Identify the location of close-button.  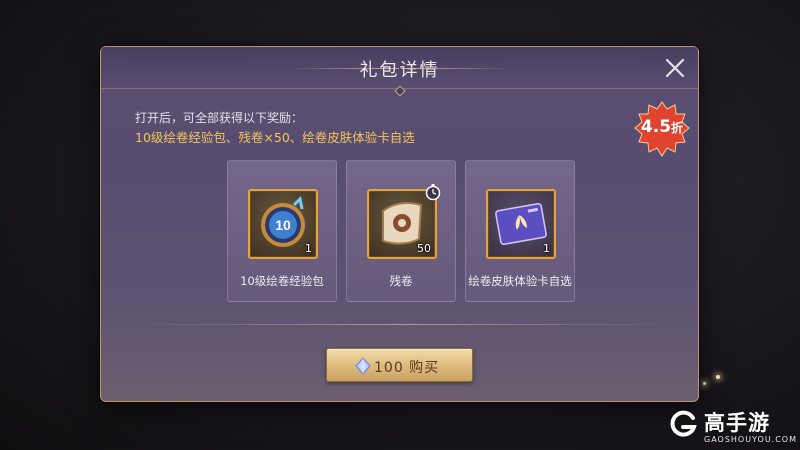
(675, 68).